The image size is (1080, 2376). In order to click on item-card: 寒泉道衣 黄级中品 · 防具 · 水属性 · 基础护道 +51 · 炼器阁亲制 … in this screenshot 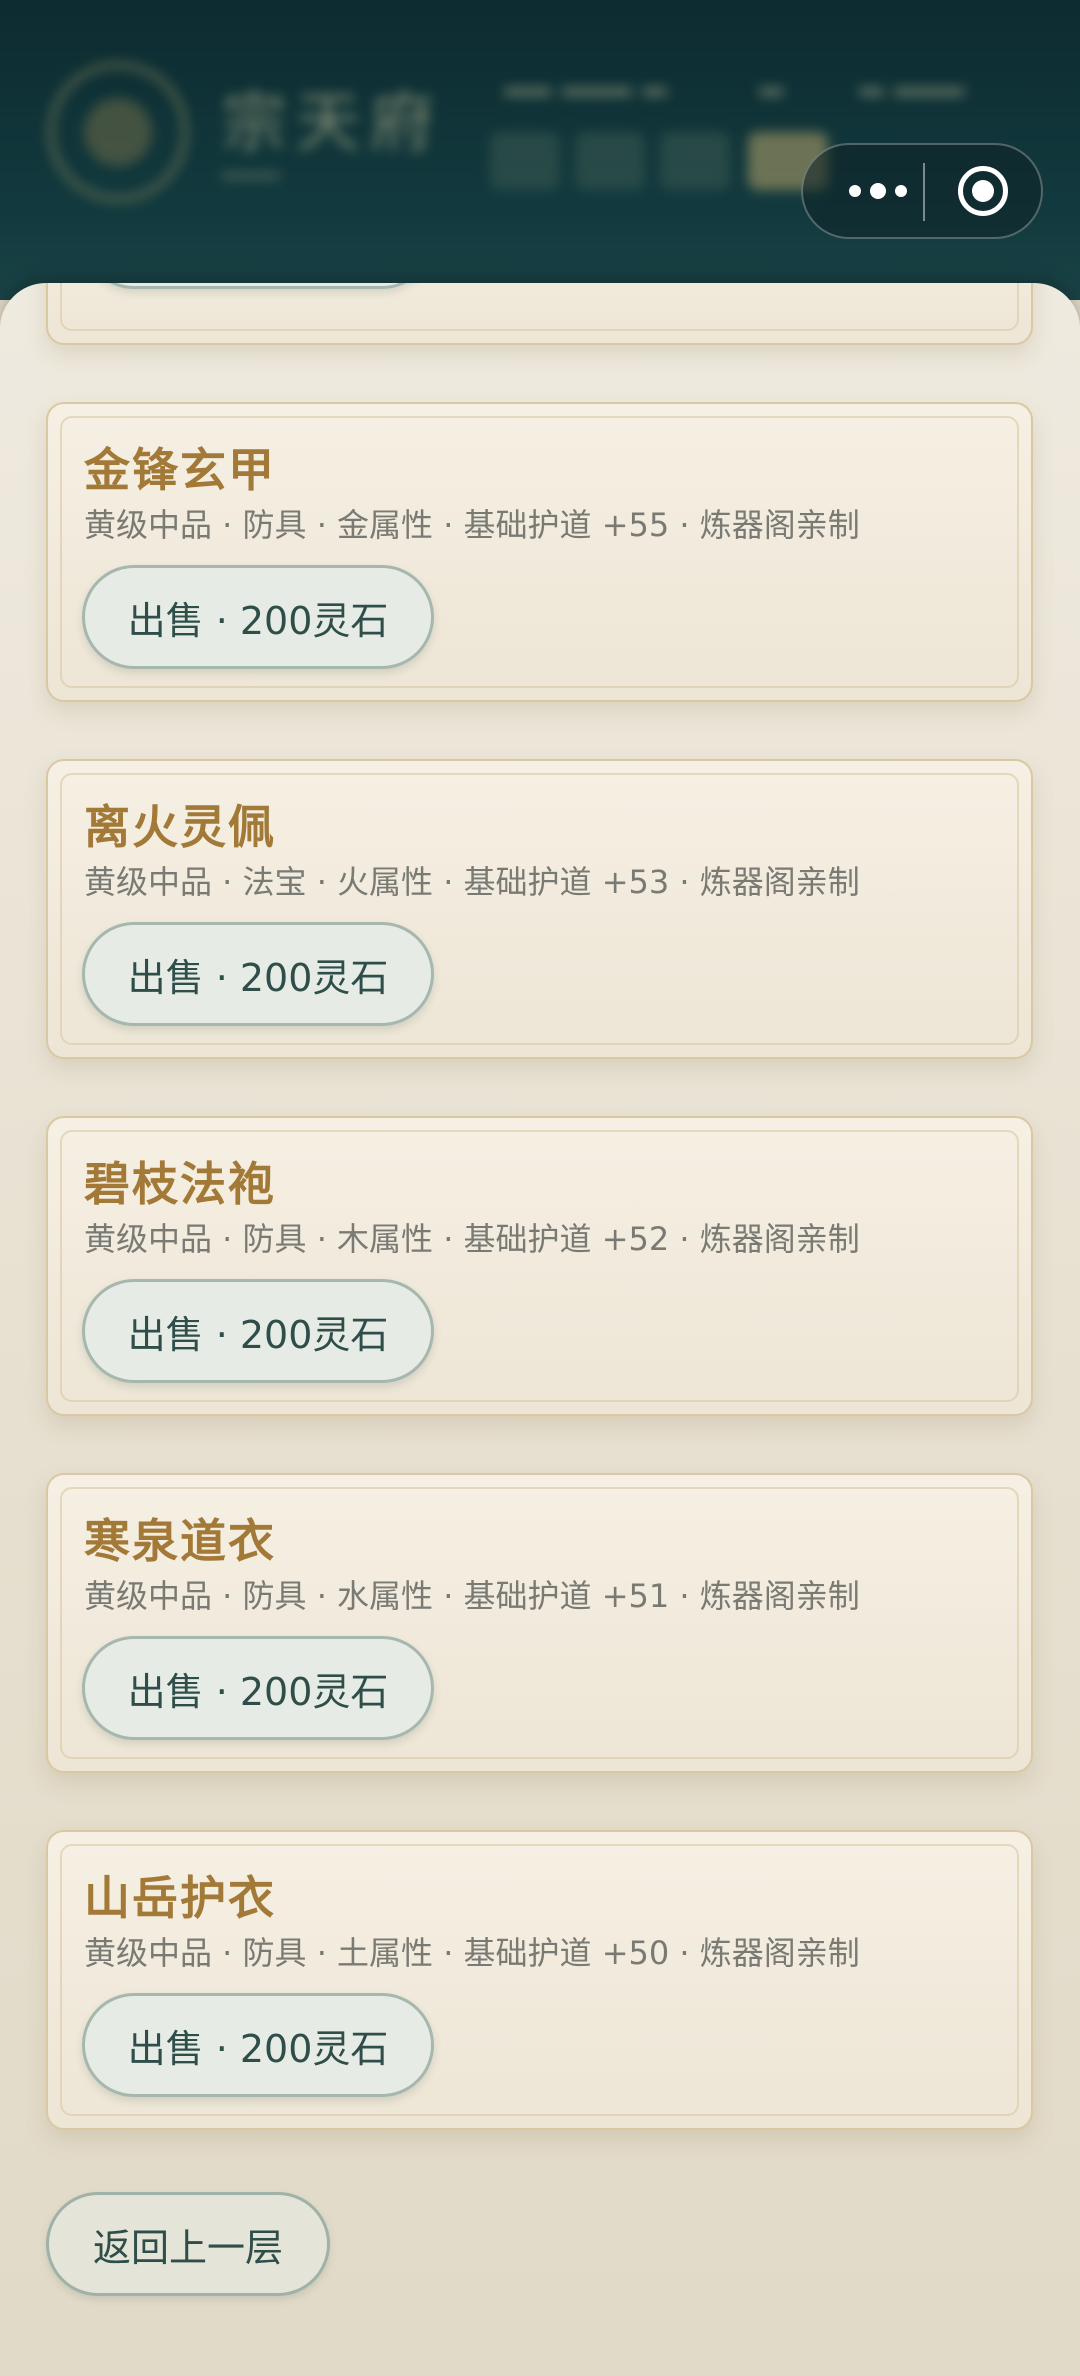, I will do `click(539, 1623)`.